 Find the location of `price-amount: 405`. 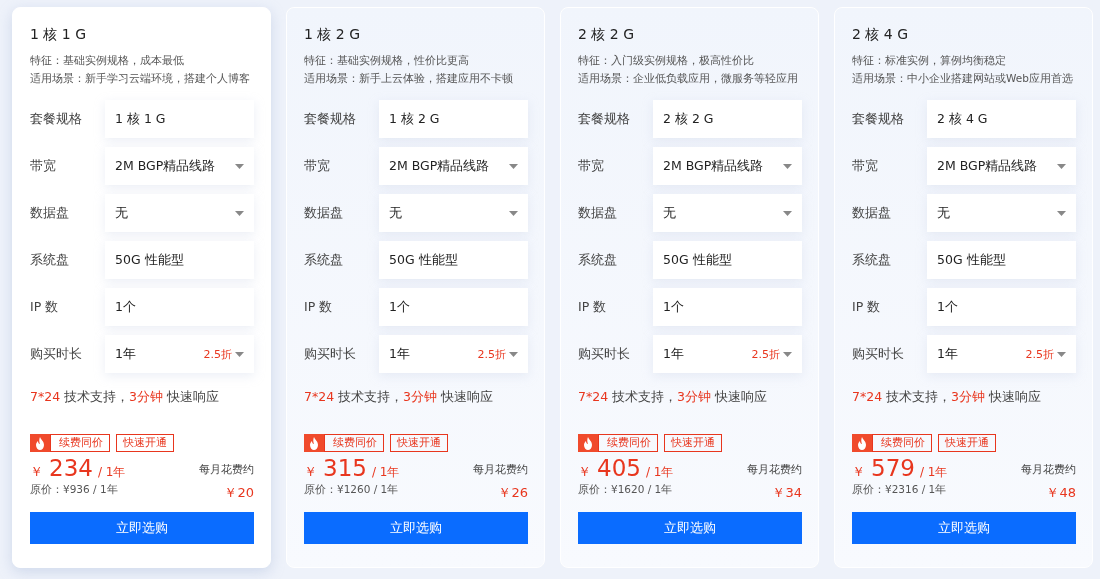

price-amount: 405 is located at coordinates (619, 468).